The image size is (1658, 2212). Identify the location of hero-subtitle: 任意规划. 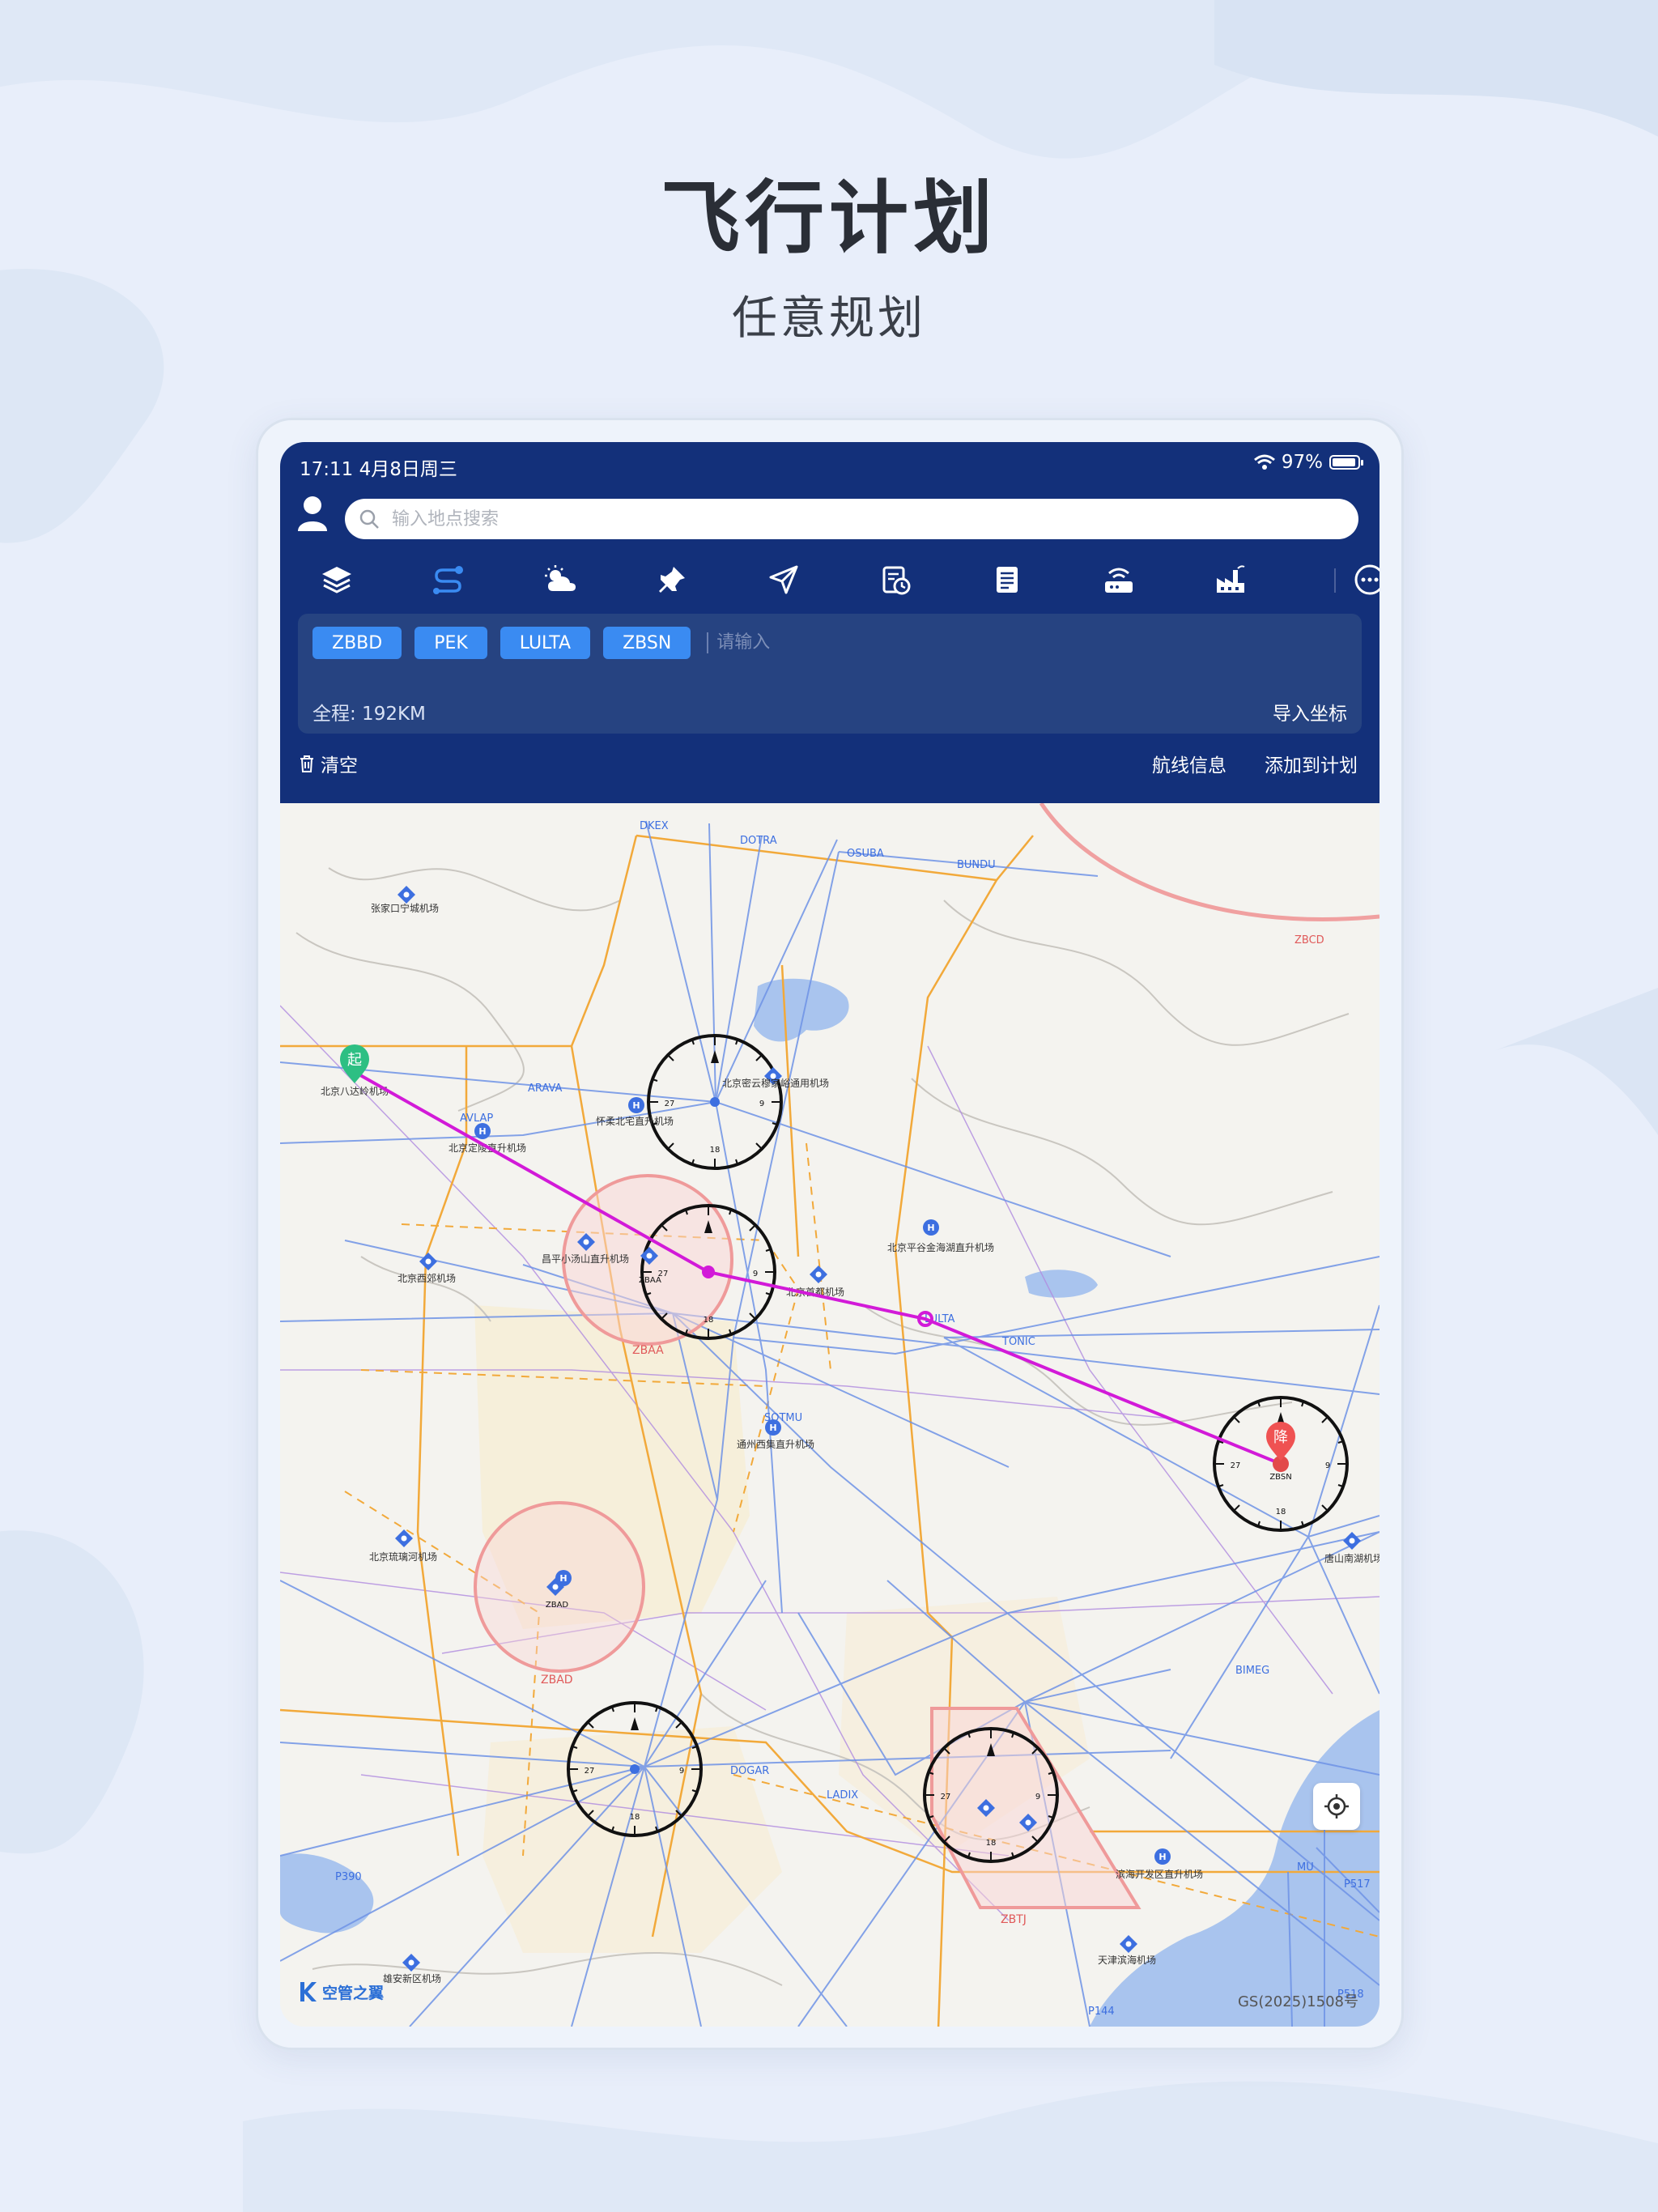
(829, 318).